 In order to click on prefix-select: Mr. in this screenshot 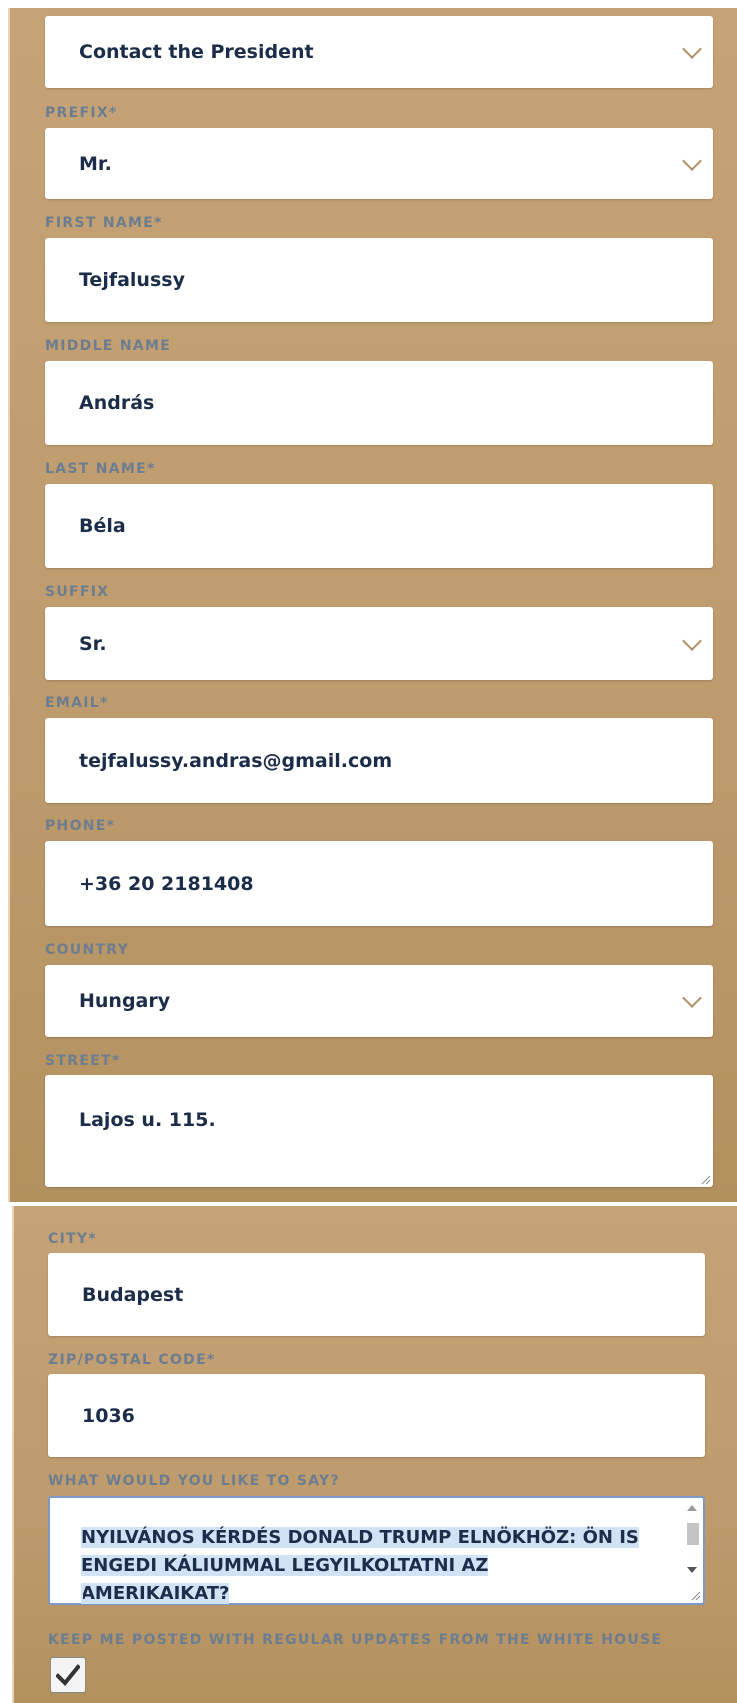, I will do `click(379, 163)`.